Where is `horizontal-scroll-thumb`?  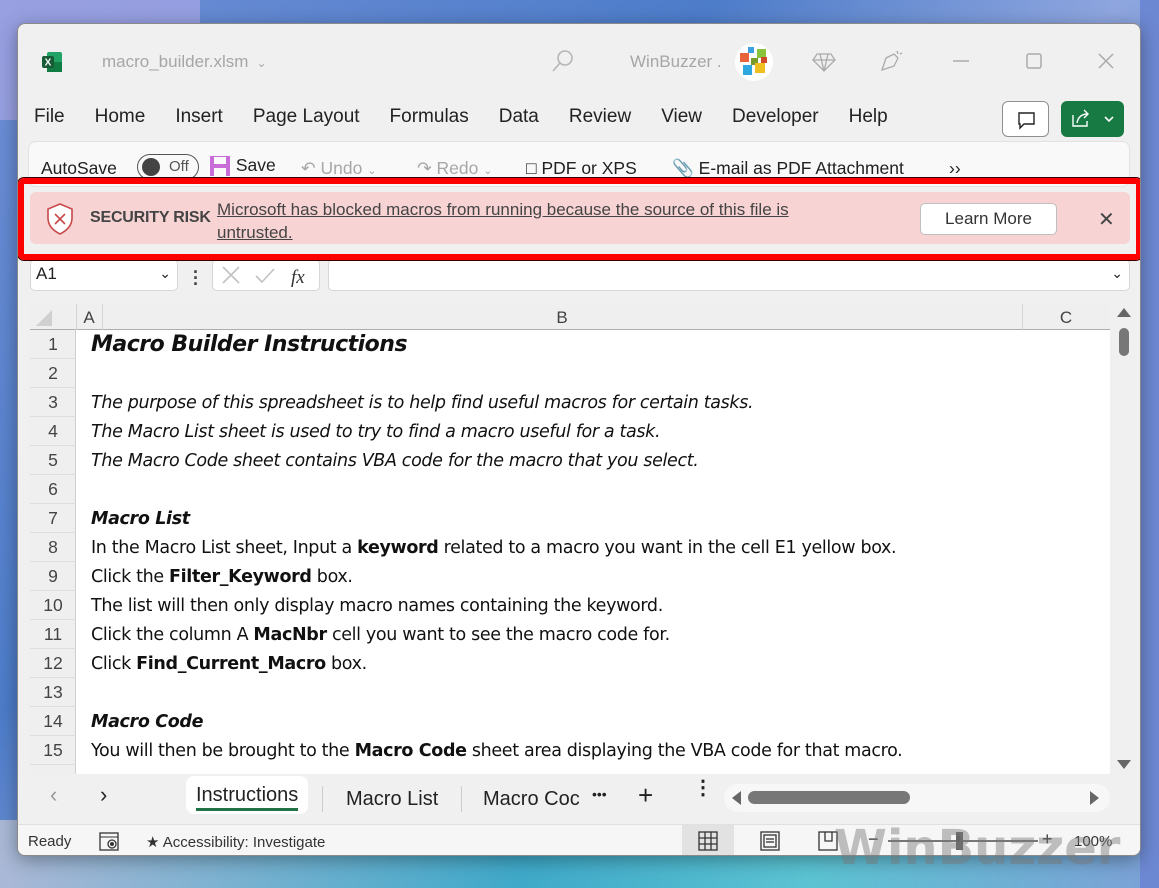 horizontal-scroll-thumb is located at coordinates (829, 797).